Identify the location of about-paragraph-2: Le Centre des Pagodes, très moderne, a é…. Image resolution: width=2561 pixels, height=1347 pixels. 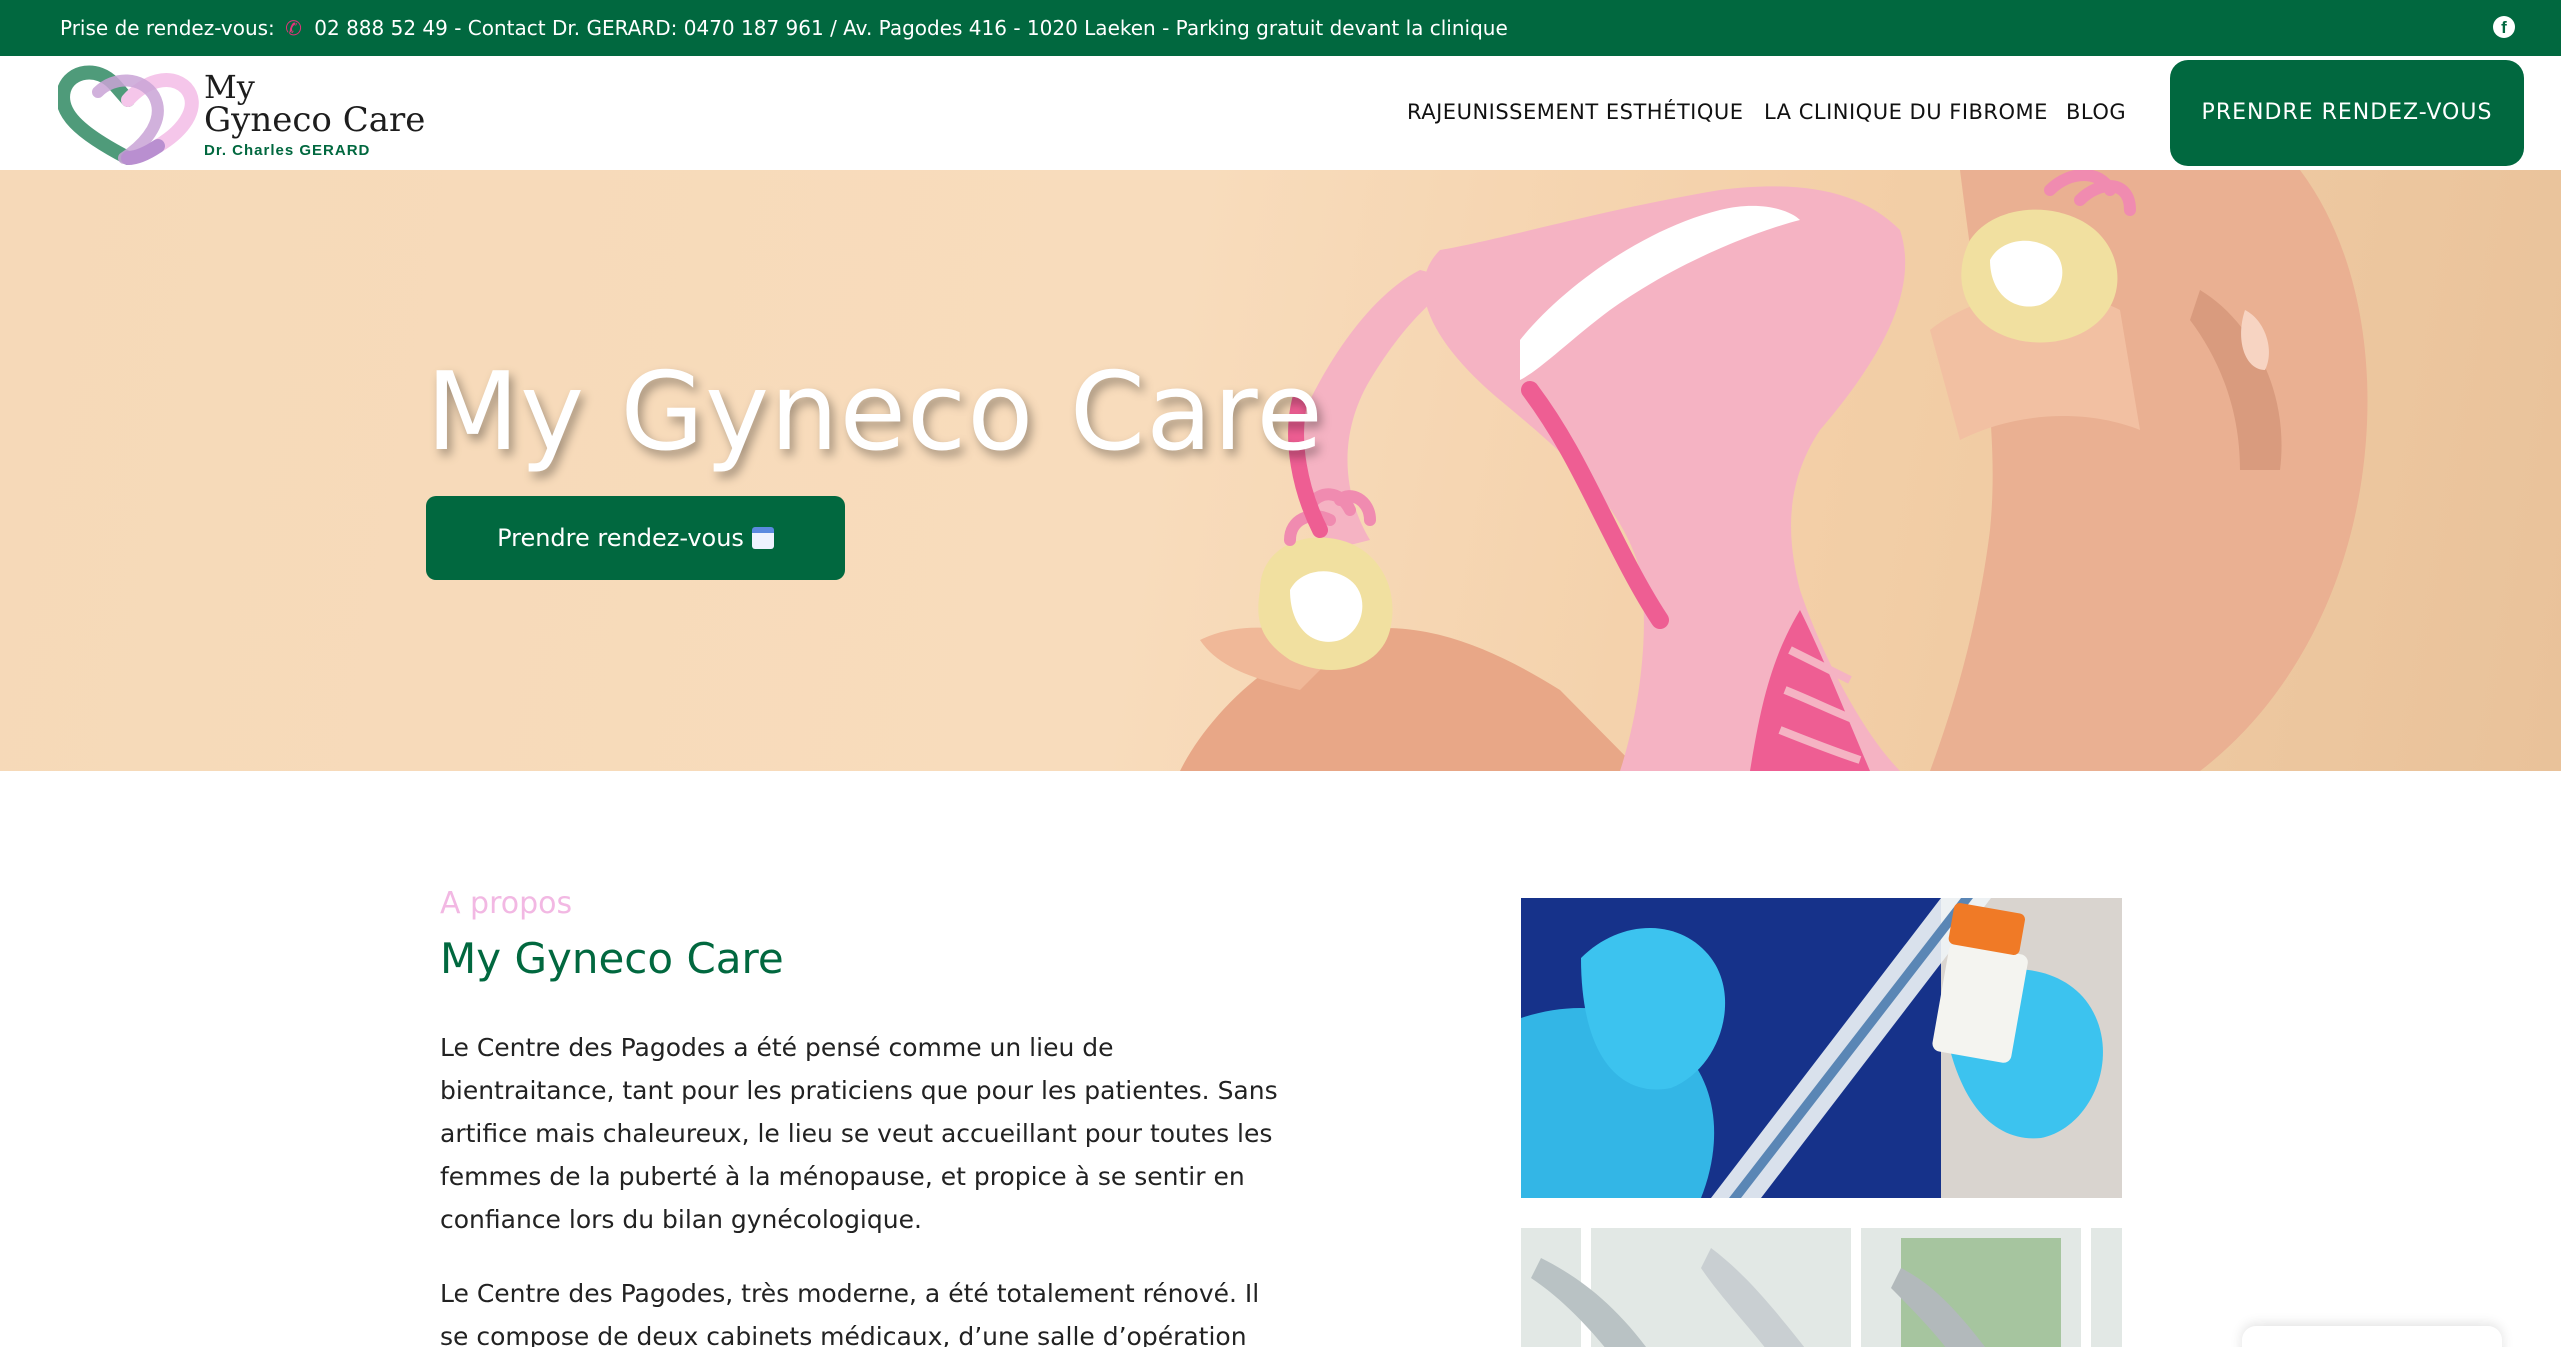
(850, 1313).